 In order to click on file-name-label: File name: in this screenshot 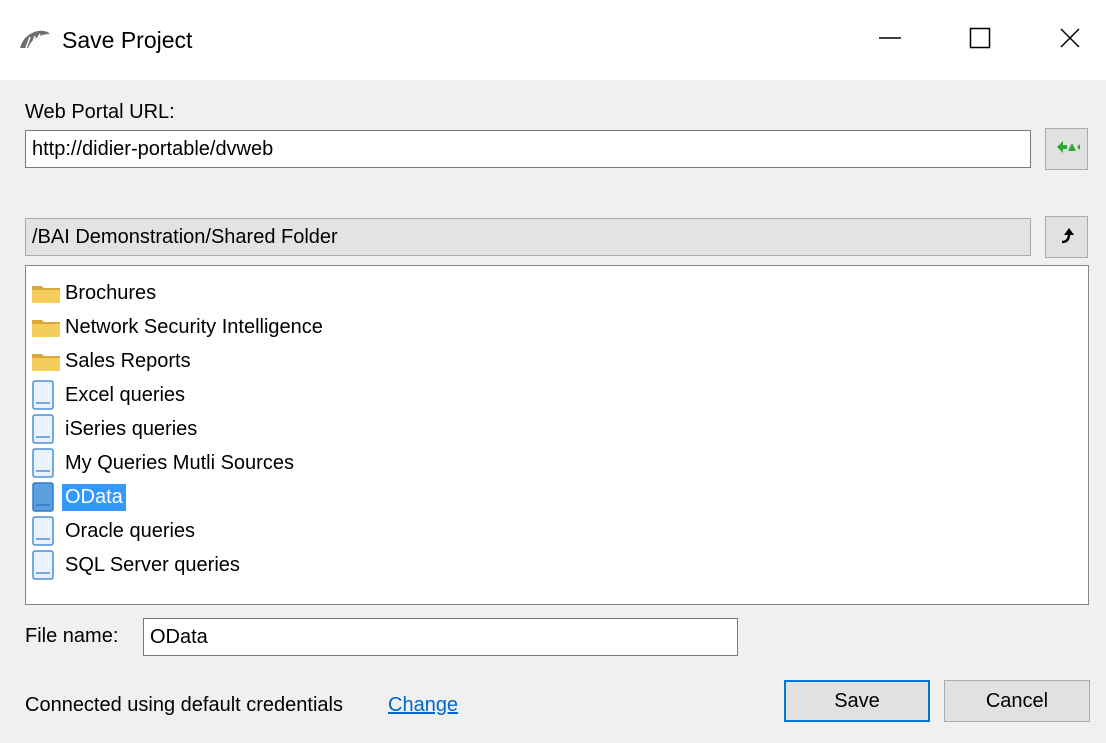, I will do `click(72, 636)`.